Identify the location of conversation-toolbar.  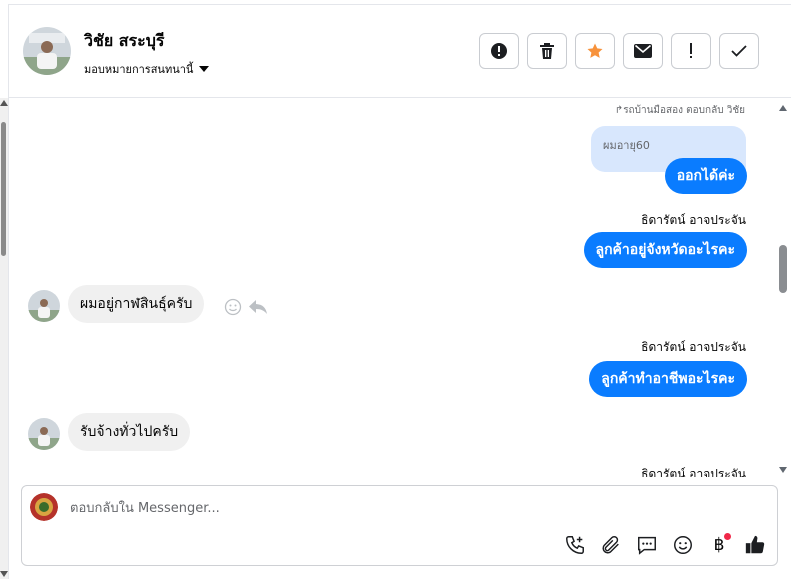
(619, 51).